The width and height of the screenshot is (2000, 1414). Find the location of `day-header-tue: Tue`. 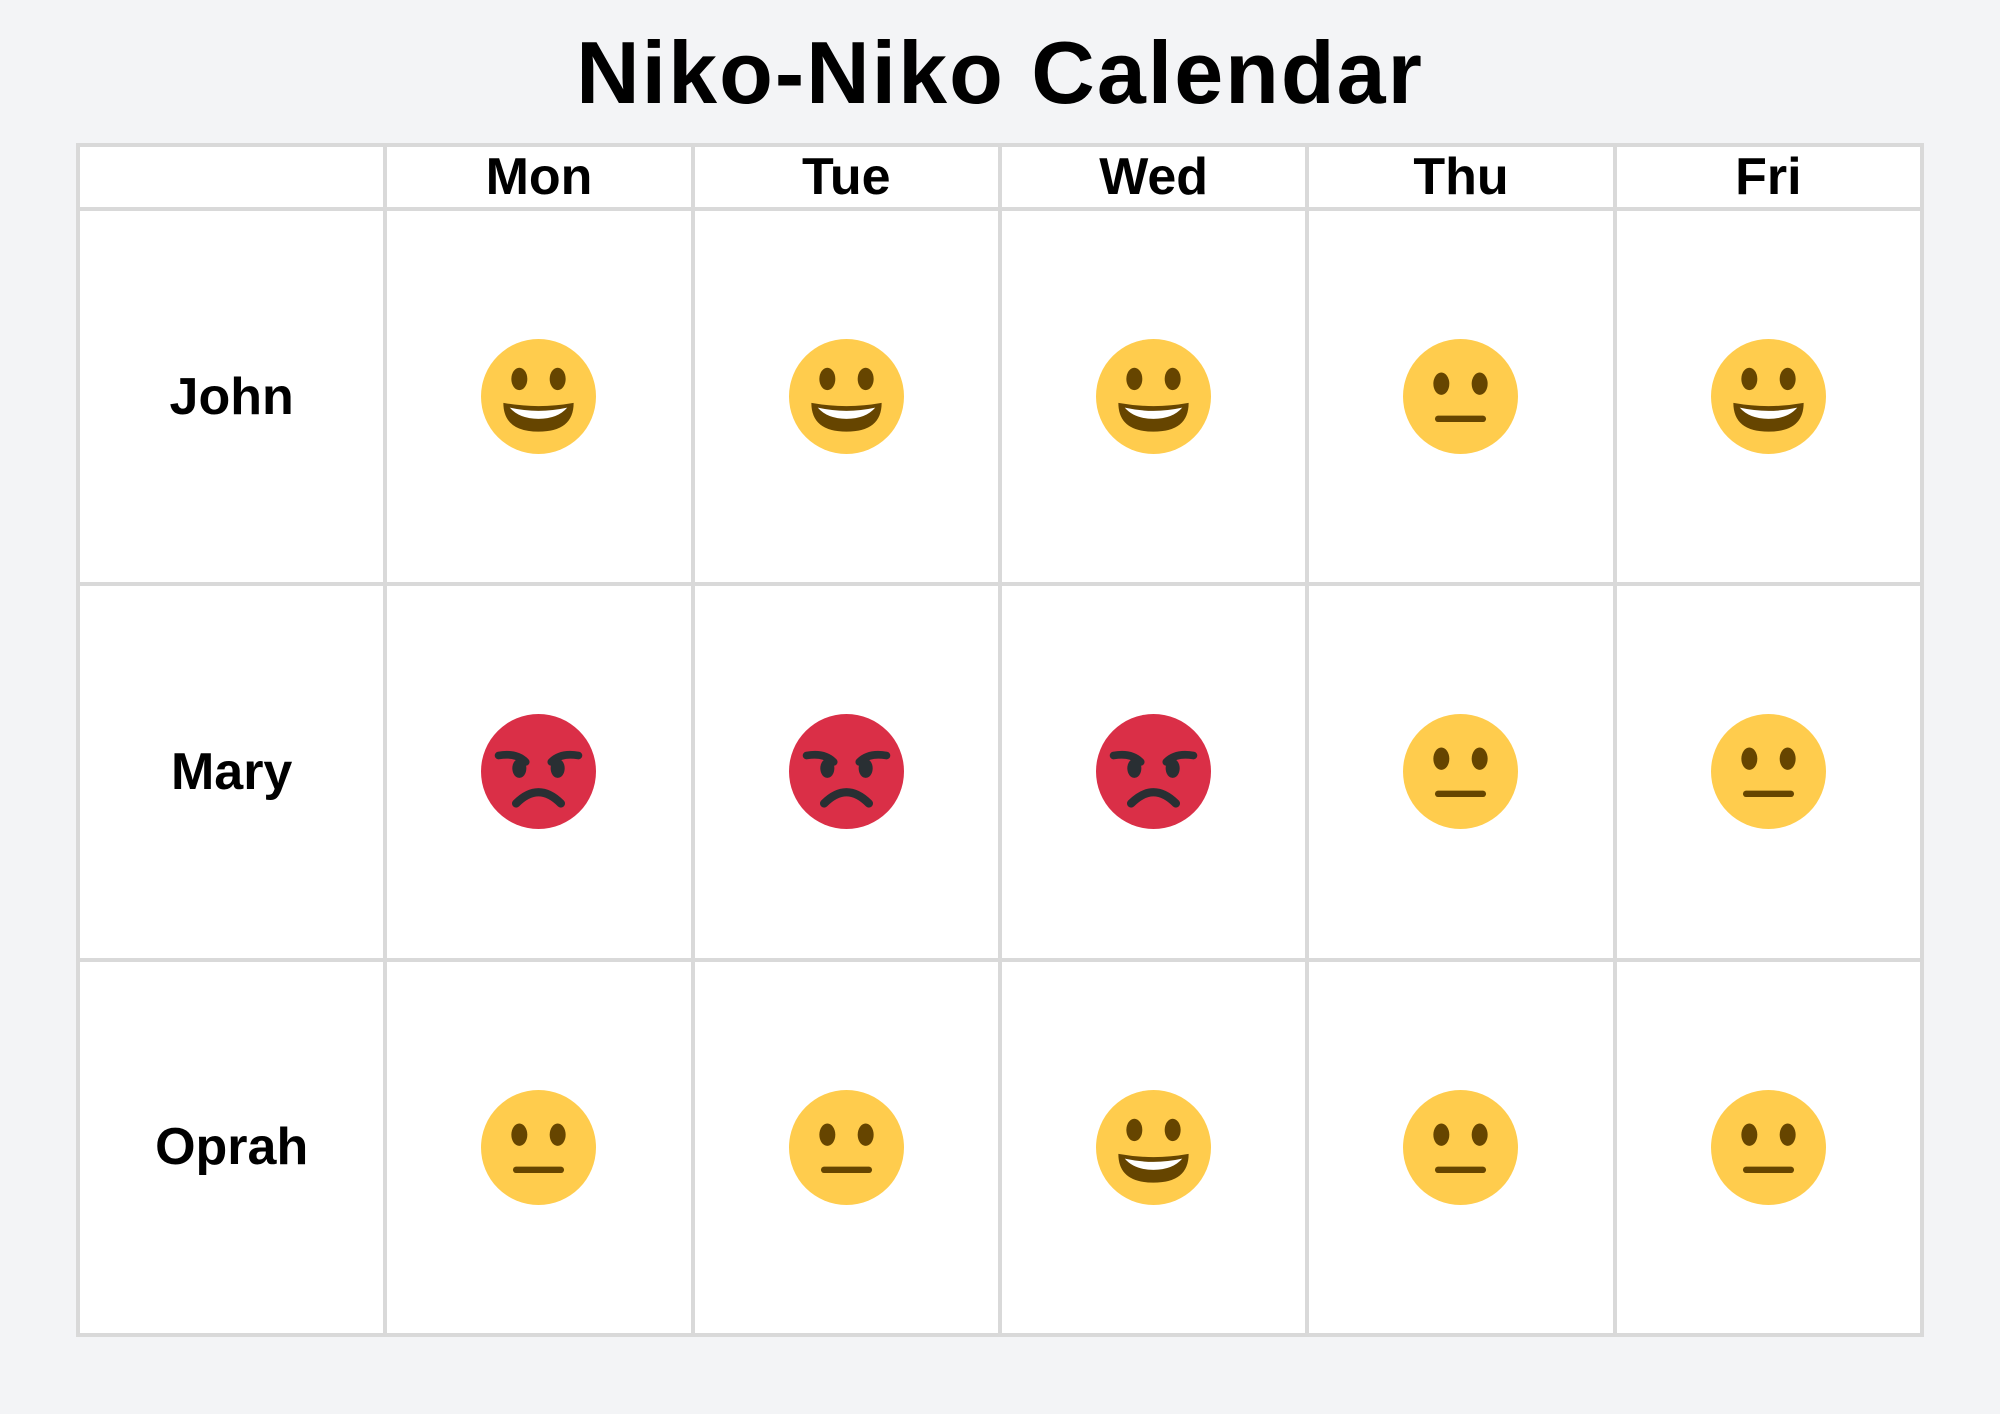

day-header-tue: Tue is located at coordinates (846, 177).